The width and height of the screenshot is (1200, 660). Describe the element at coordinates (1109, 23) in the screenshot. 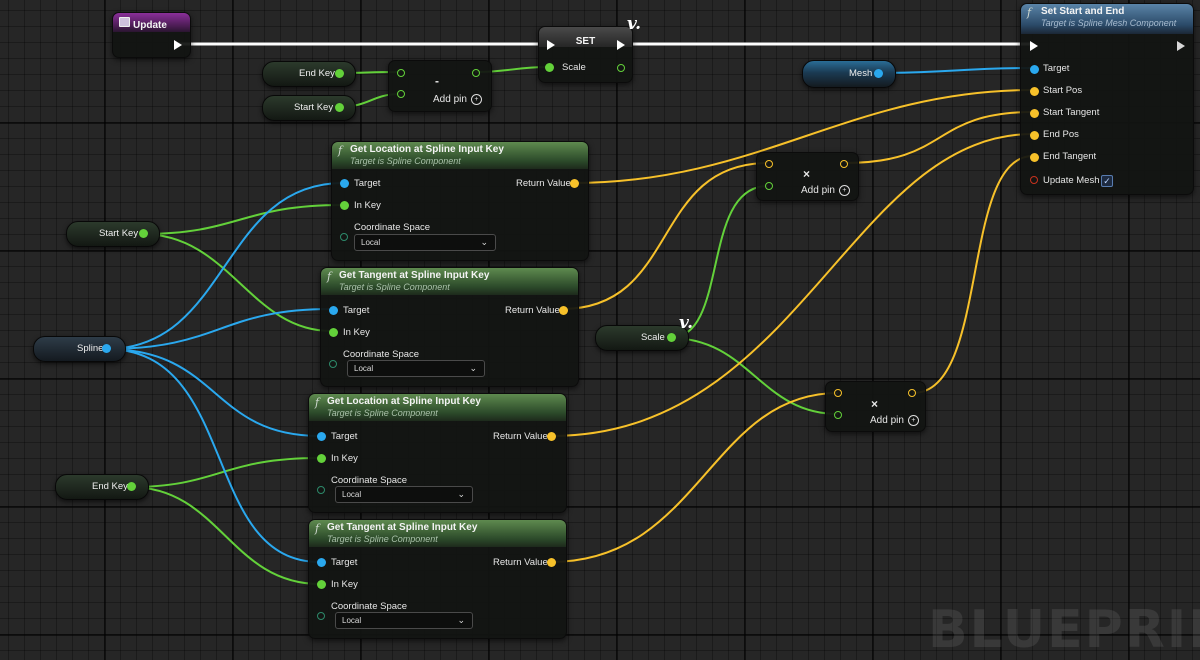

I see `node-subtitle: Target is Spline Mesh Component` at that location.